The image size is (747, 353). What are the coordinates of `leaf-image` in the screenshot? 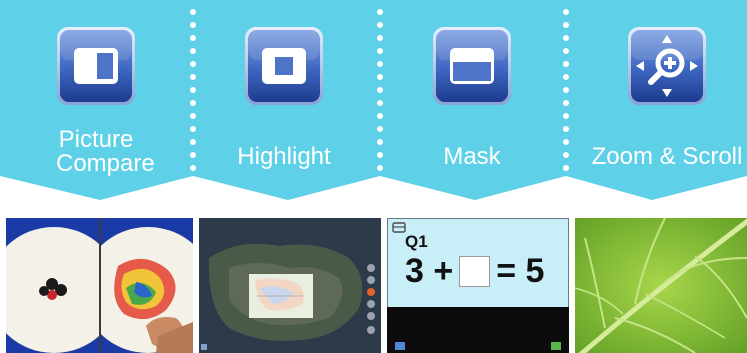 It's located at (661, 285).